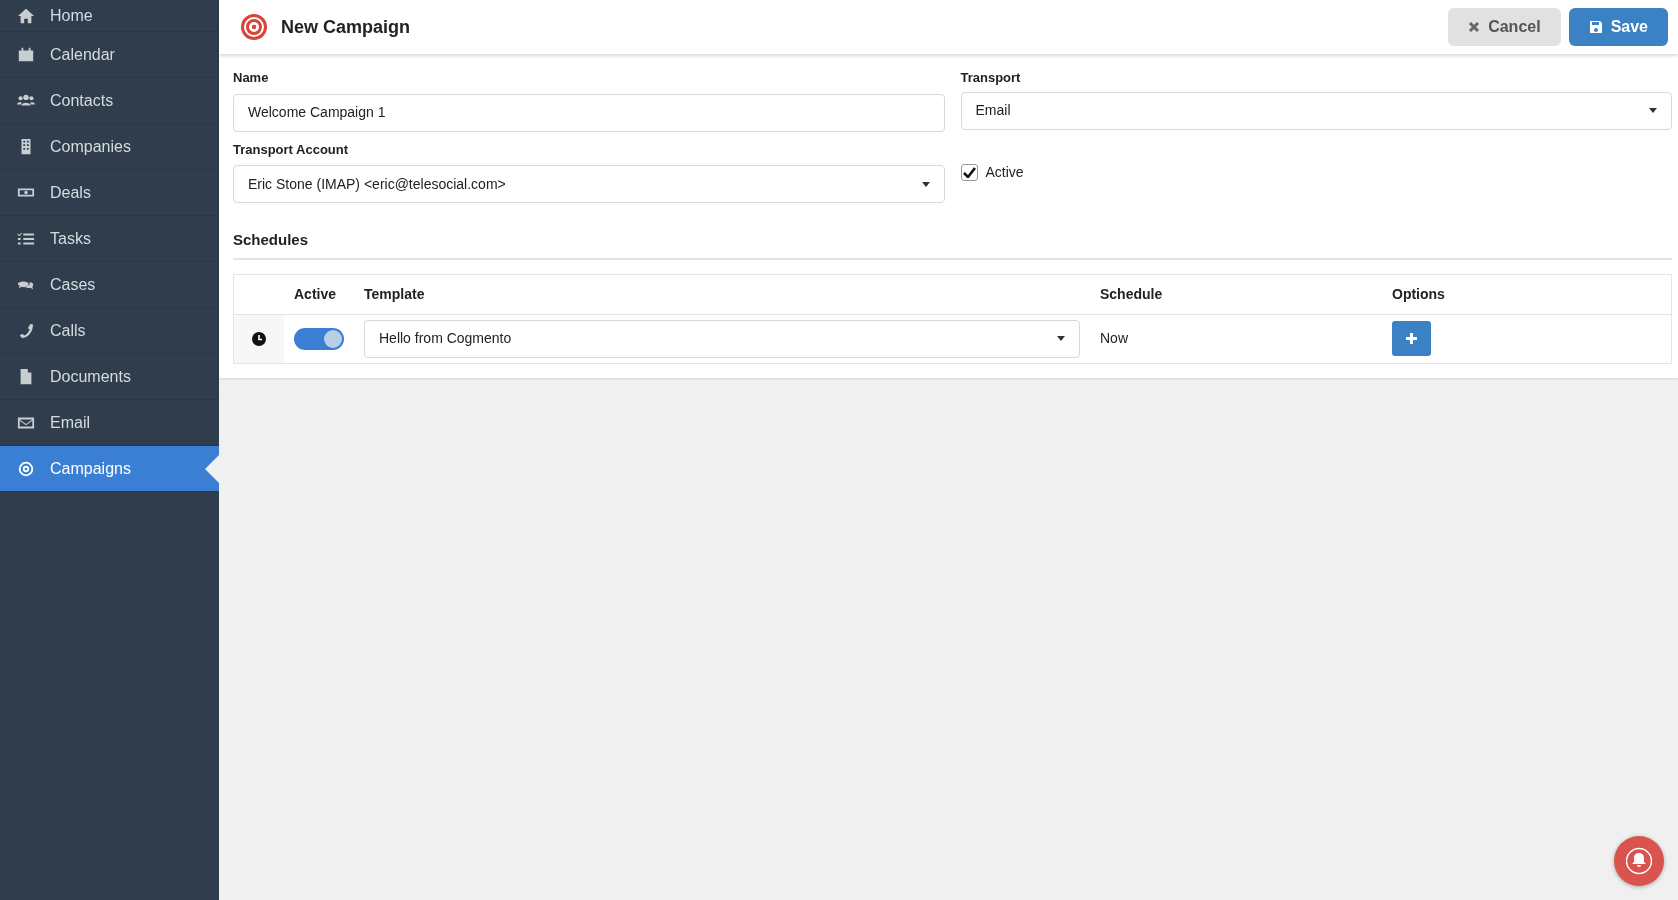 Image resolution: width=1678 pixels, height=900 pixels. Describe the element at coordinates (969, 172) in the screenshot. I see `active-checkbox` at that location.